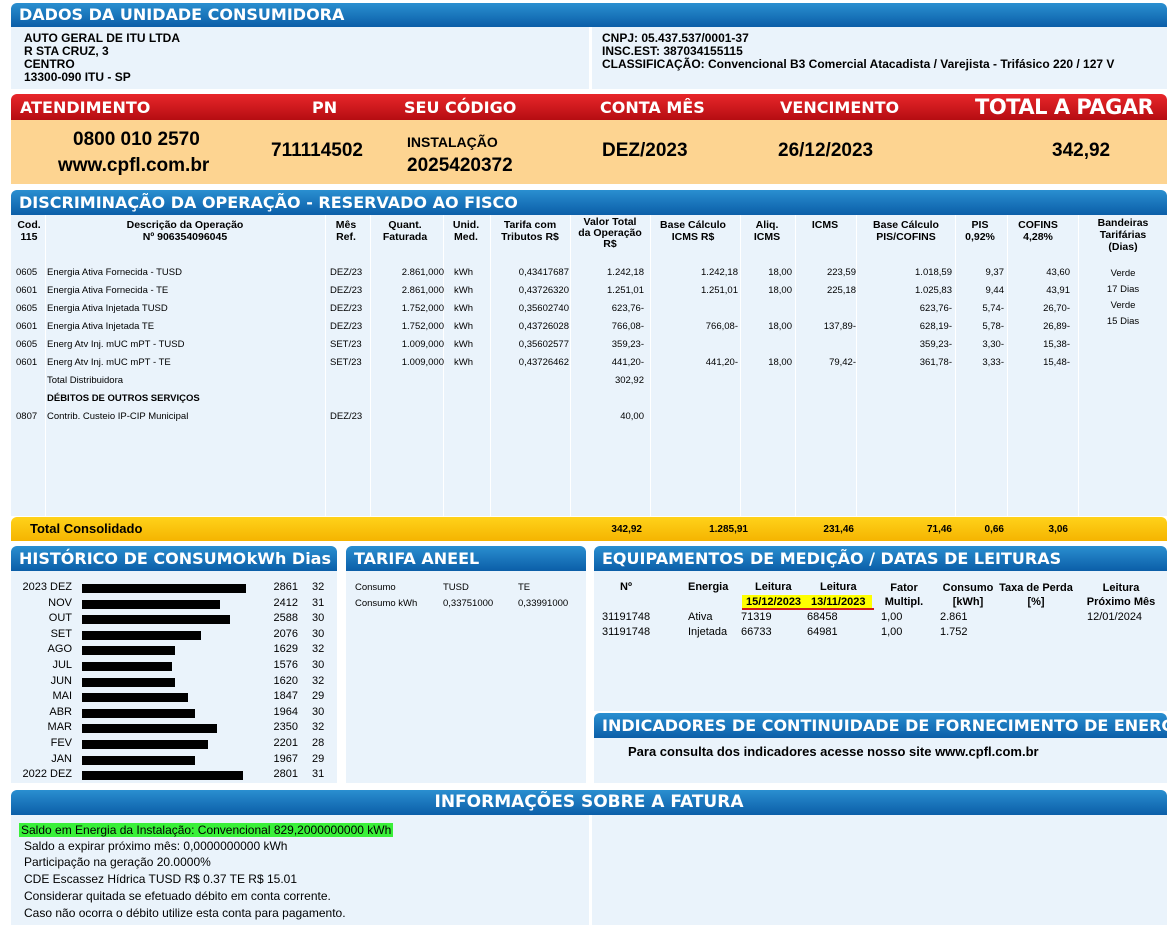  I want to click on eq-data-leitura1: 15/12/2023, so click(774, 602).